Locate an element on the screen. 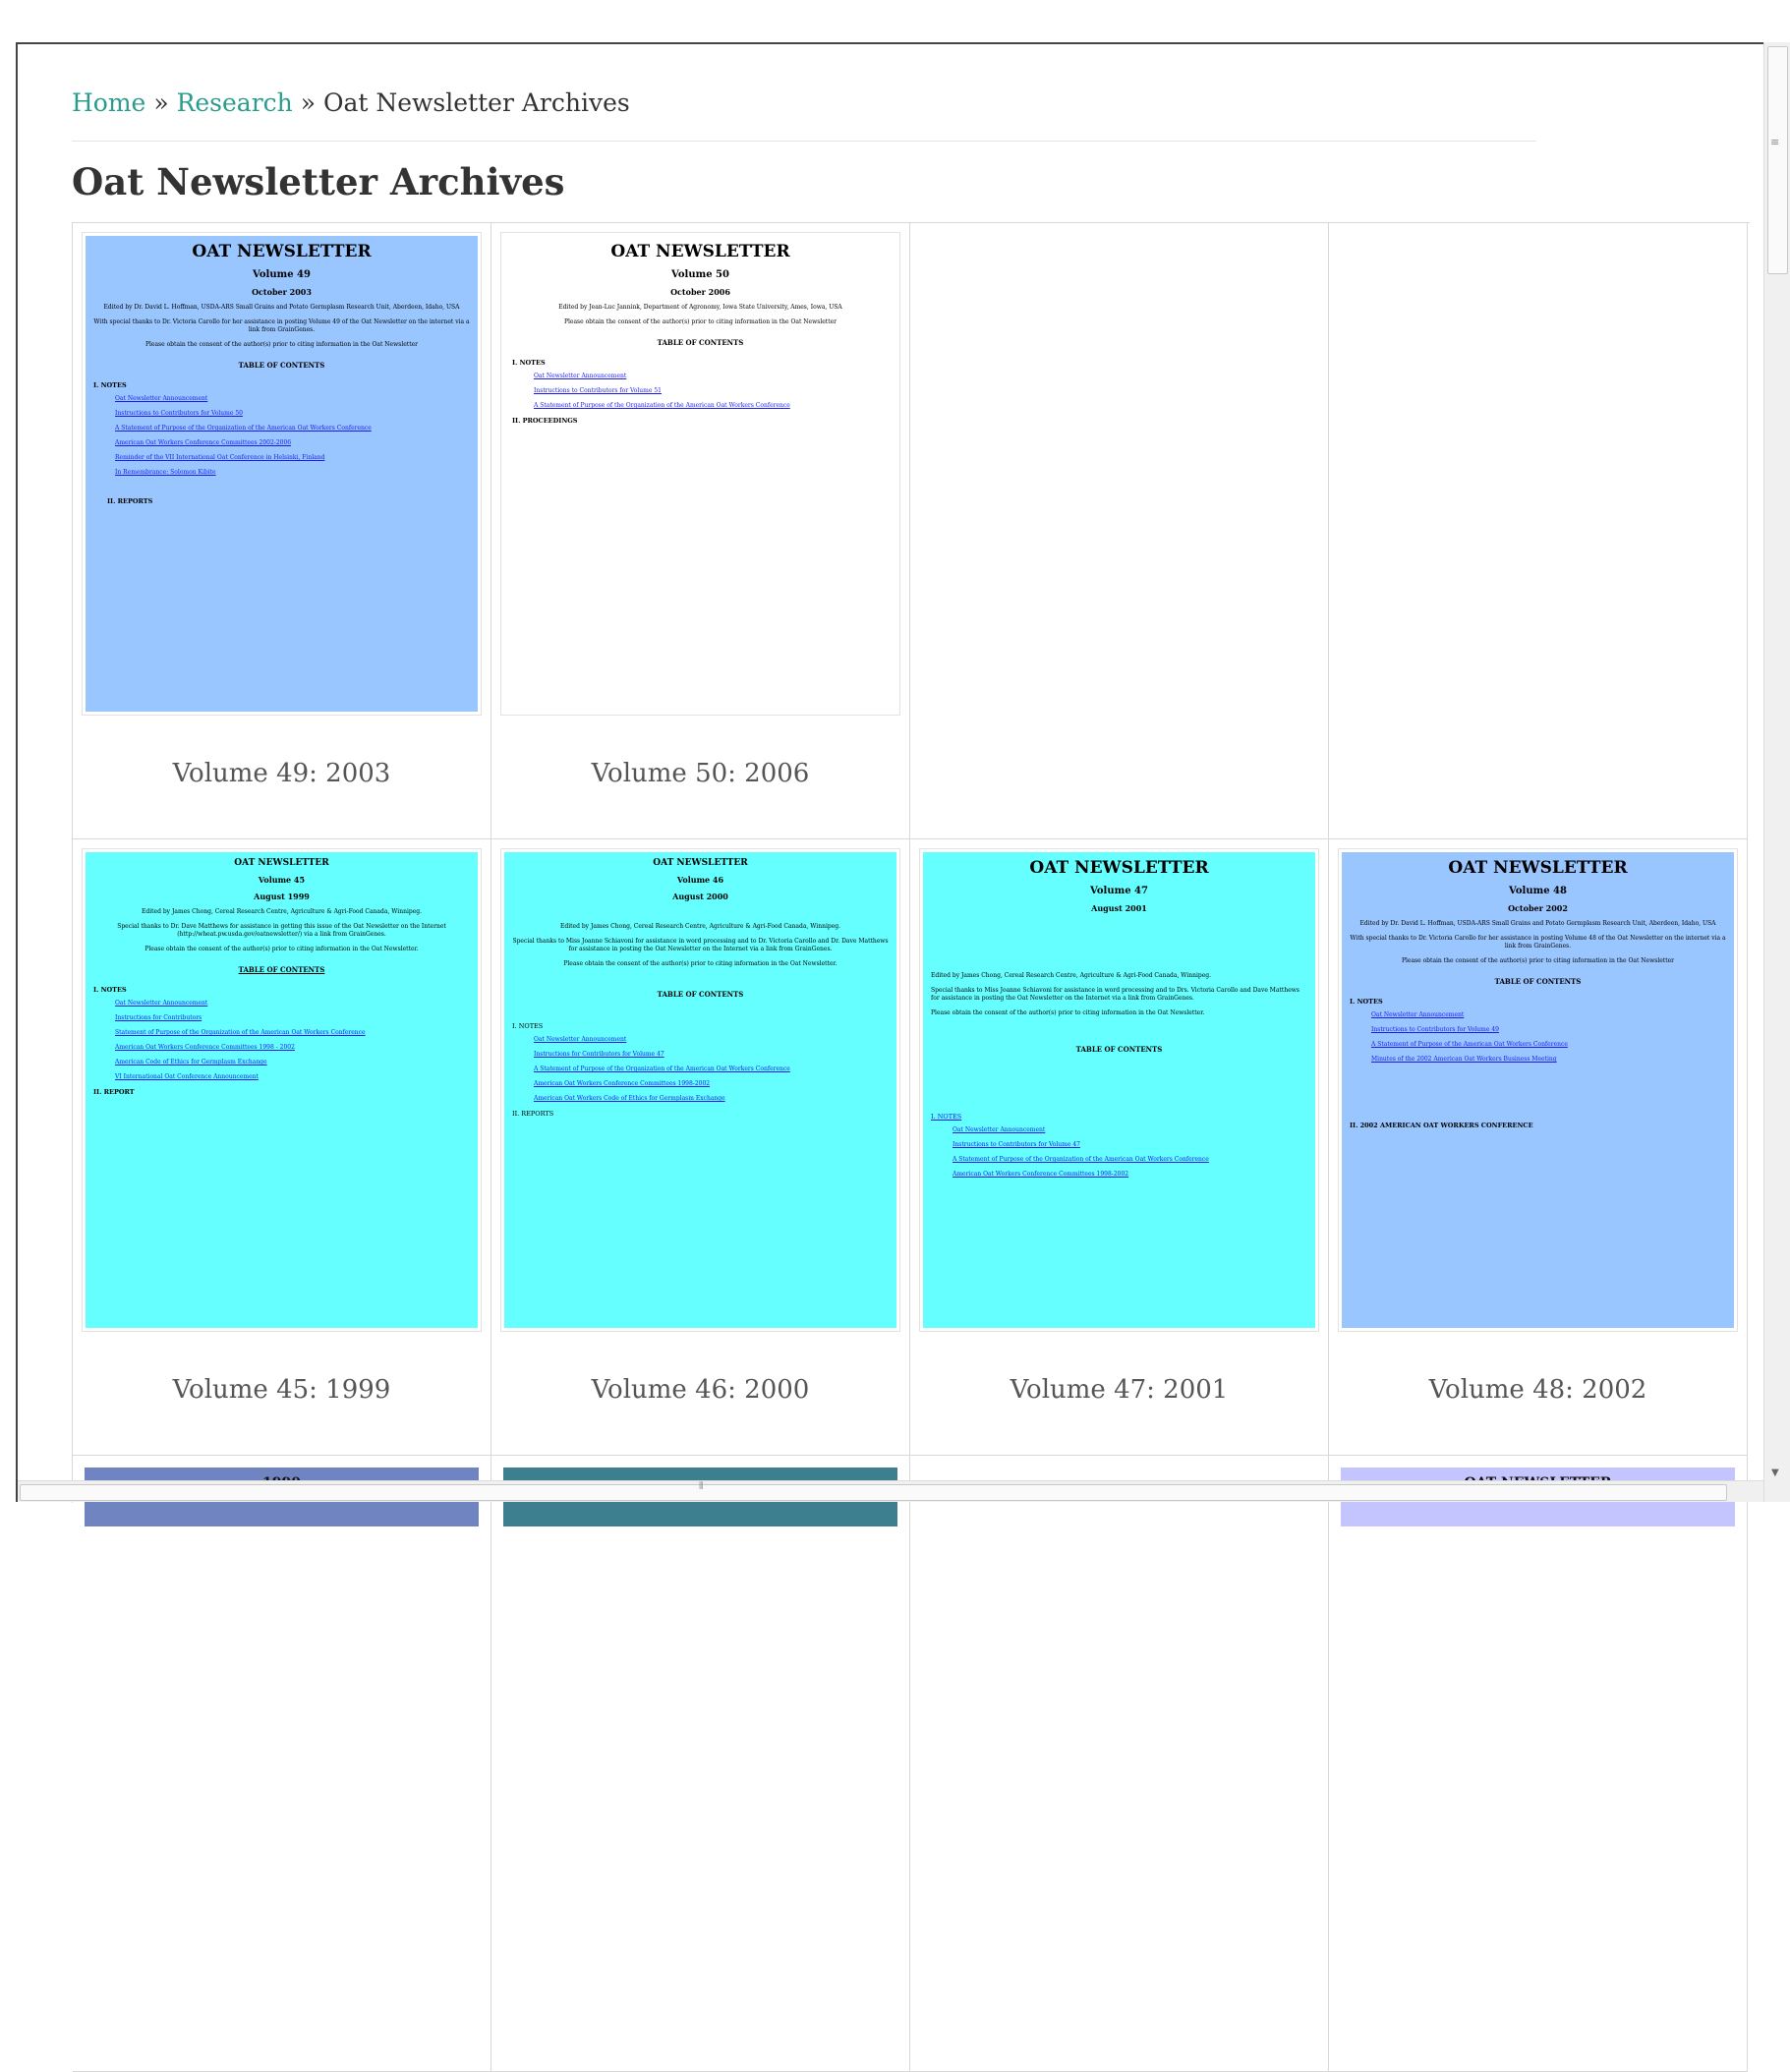 This screenshot has height=2072, width=1790. page-title: Oat Newsletter Archives is located at coordinates (319, 181).